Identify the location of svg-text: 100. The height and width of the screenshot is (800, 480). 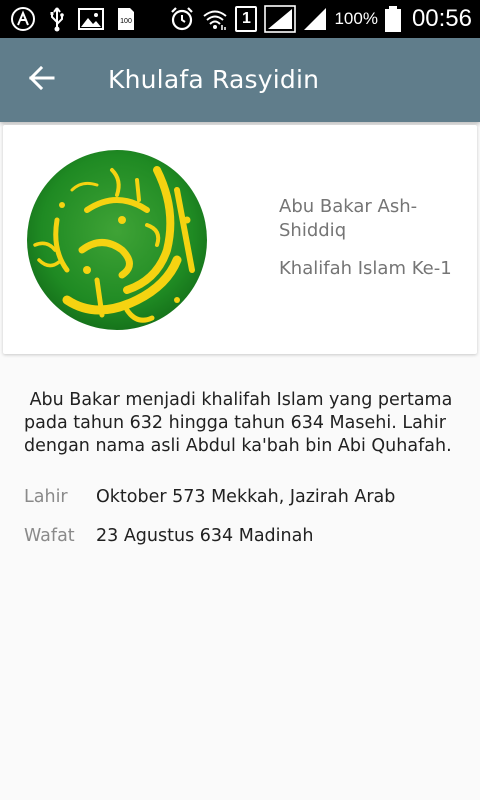
(126, 21).